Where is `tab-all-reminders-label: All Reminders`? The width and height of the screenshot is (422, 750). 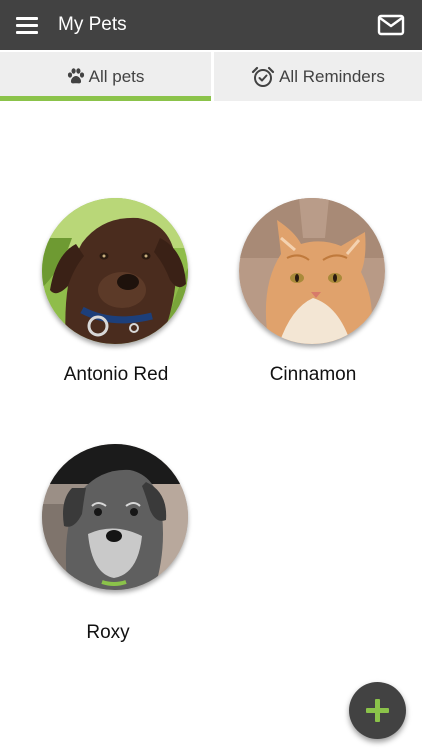 tab-all-reminders-label: All Reminders is located at coordinates (332, 76).